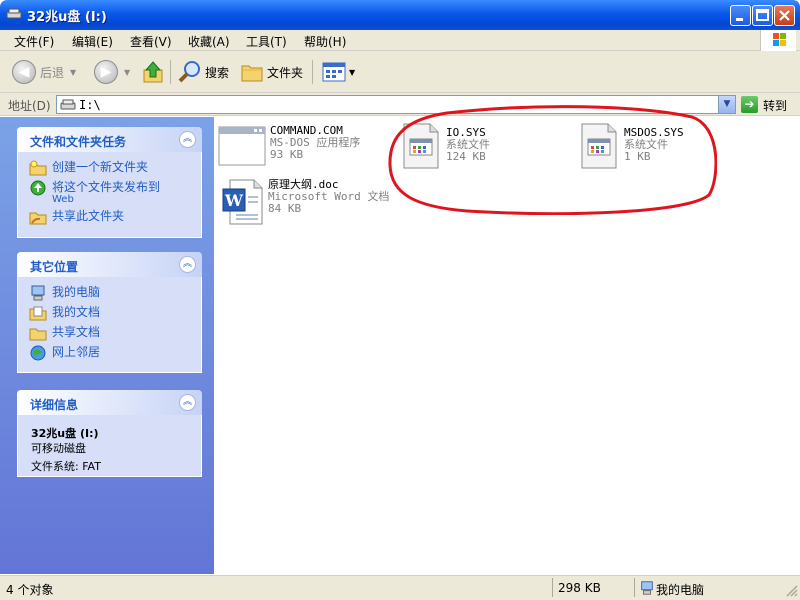 This screenshot has width=800, height=600. I want to click on status-object-count: 4 个对象, so click(30, 590).